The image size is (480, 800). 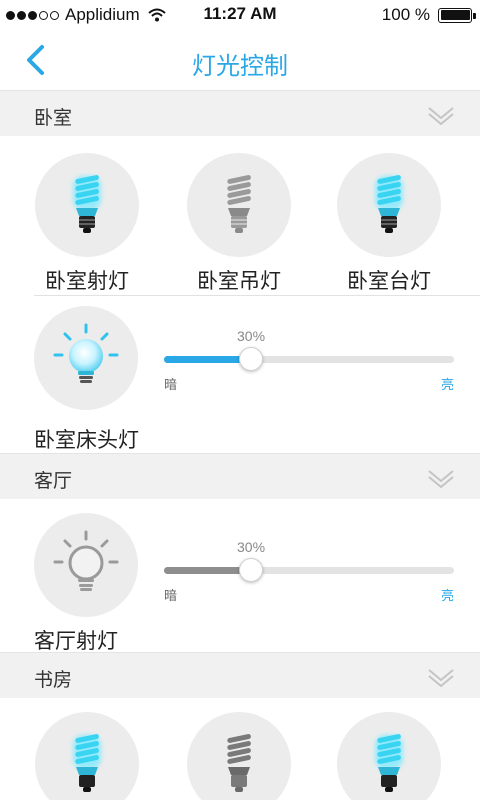 What do you see at coordinates (389, 281) in the screenshot?
I see `light-label: 卧室台灯` at bounding box center [389, 281].